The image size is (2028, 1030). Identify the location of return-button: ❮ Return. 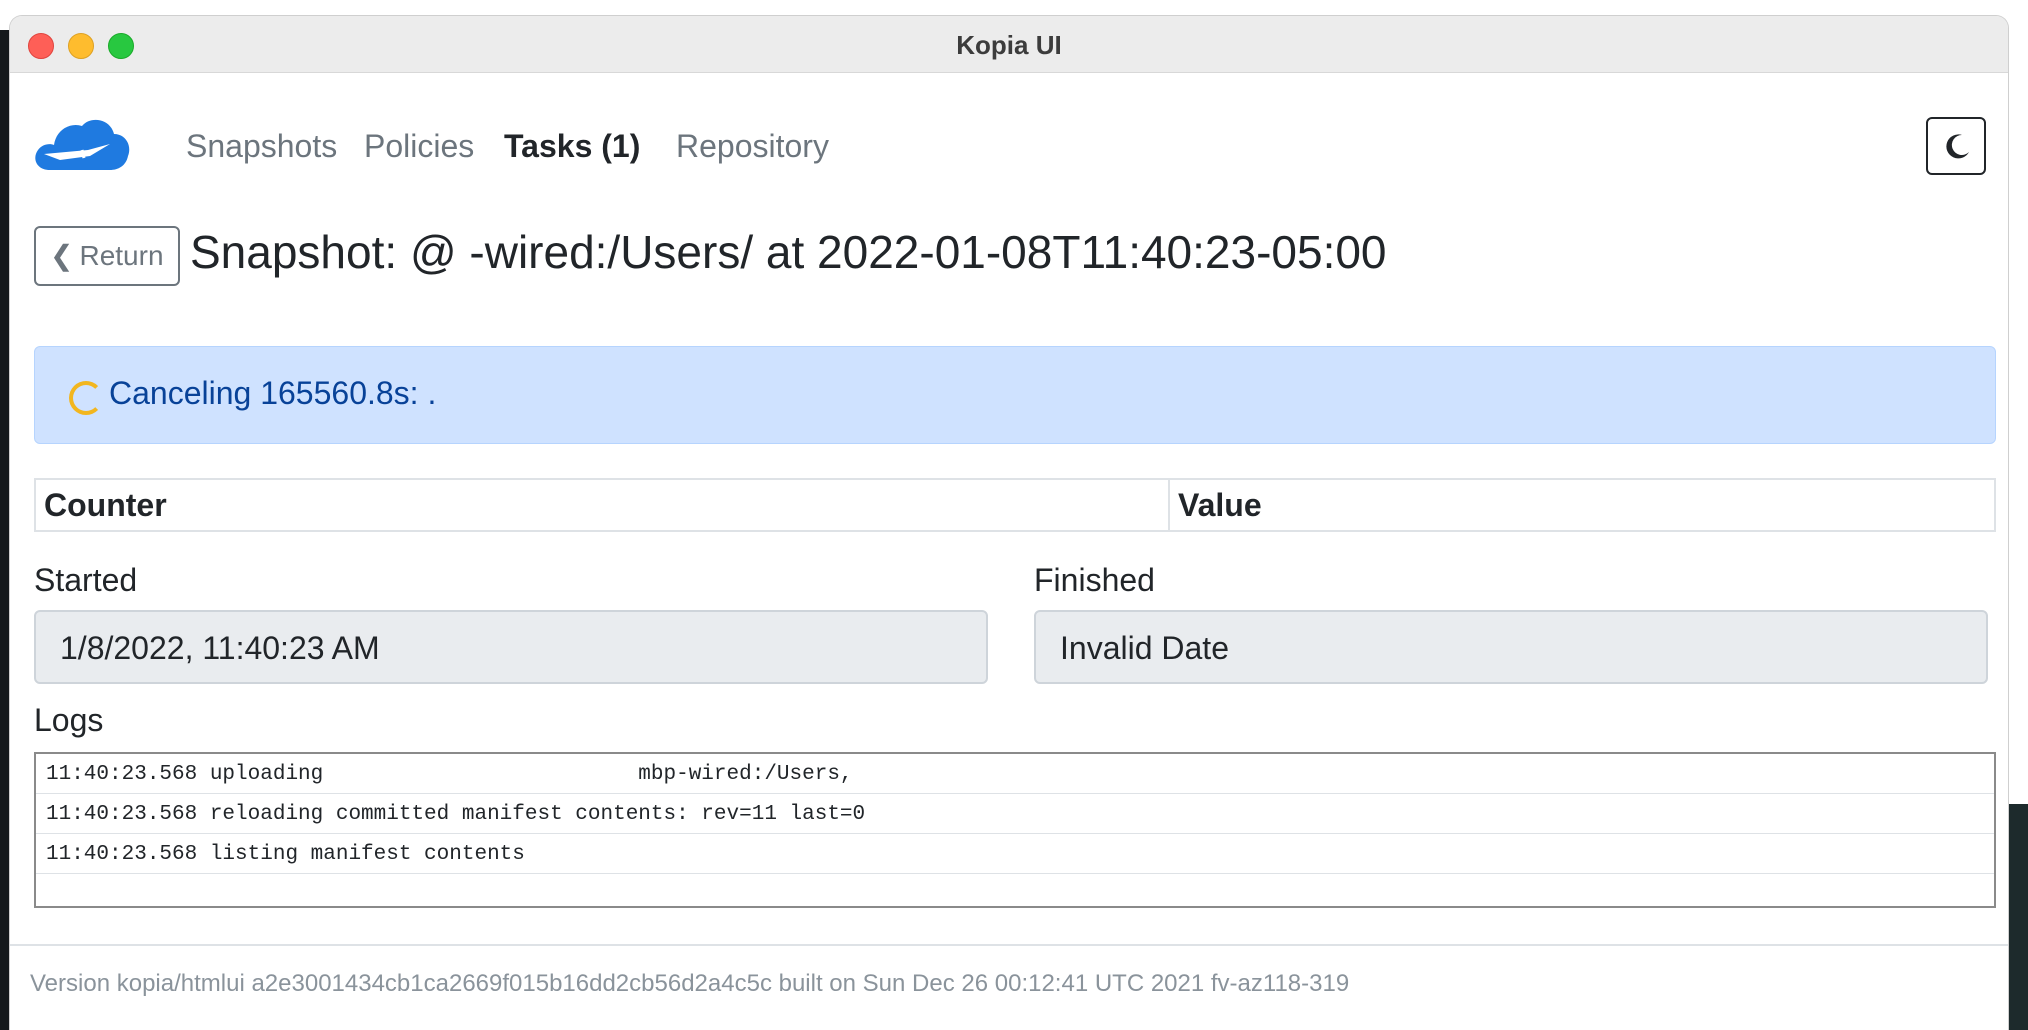
(107, 256).